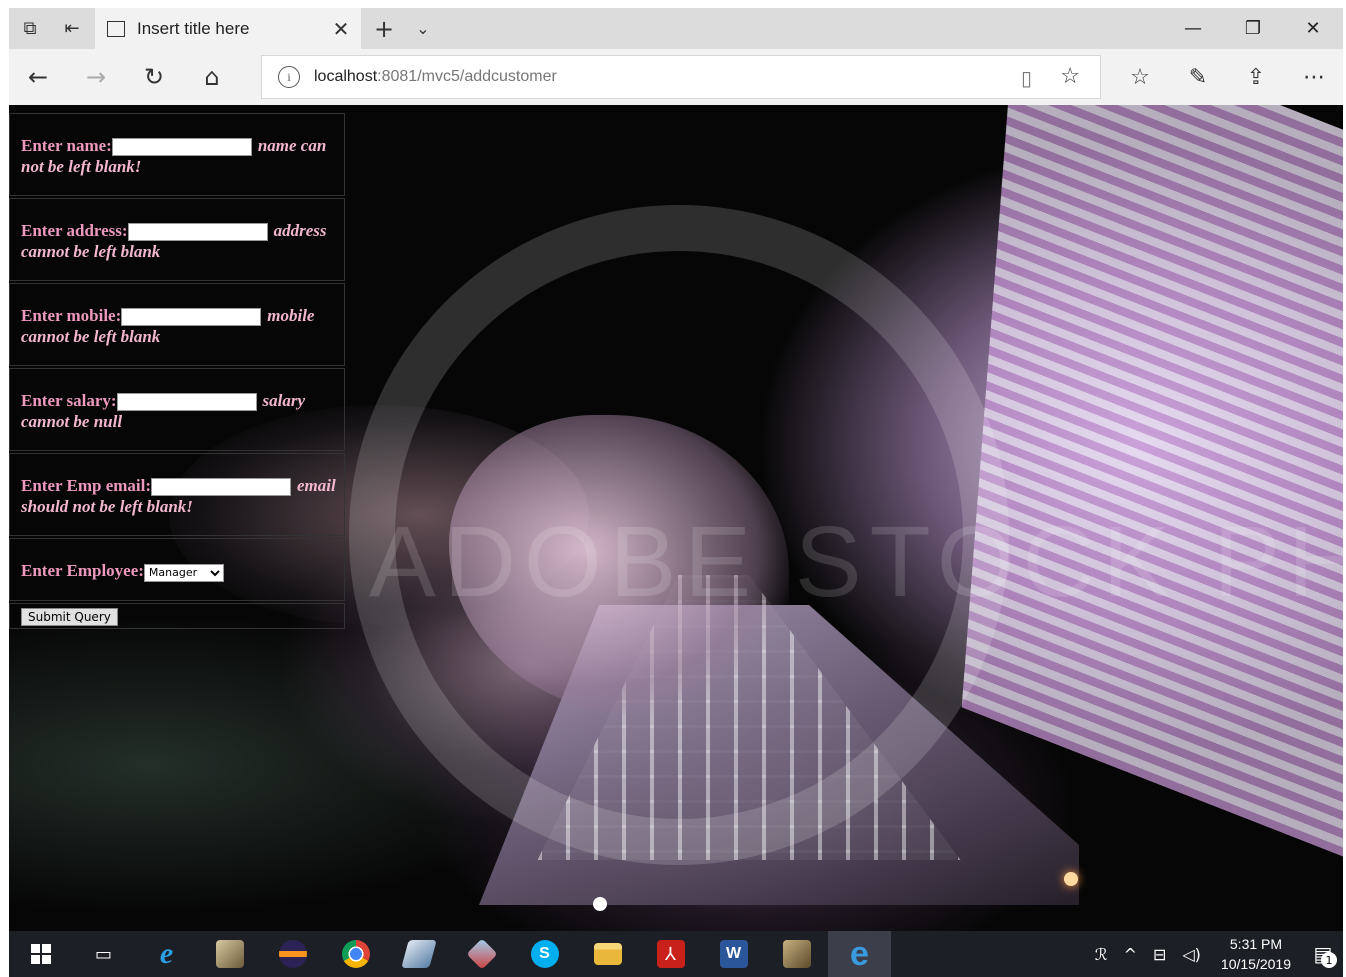 The image size is (1346, 977). Describe the element at coordinates (1256, 954) in the screenshot. I see `clock: 5:31 PM 10/15/2019` at that location.